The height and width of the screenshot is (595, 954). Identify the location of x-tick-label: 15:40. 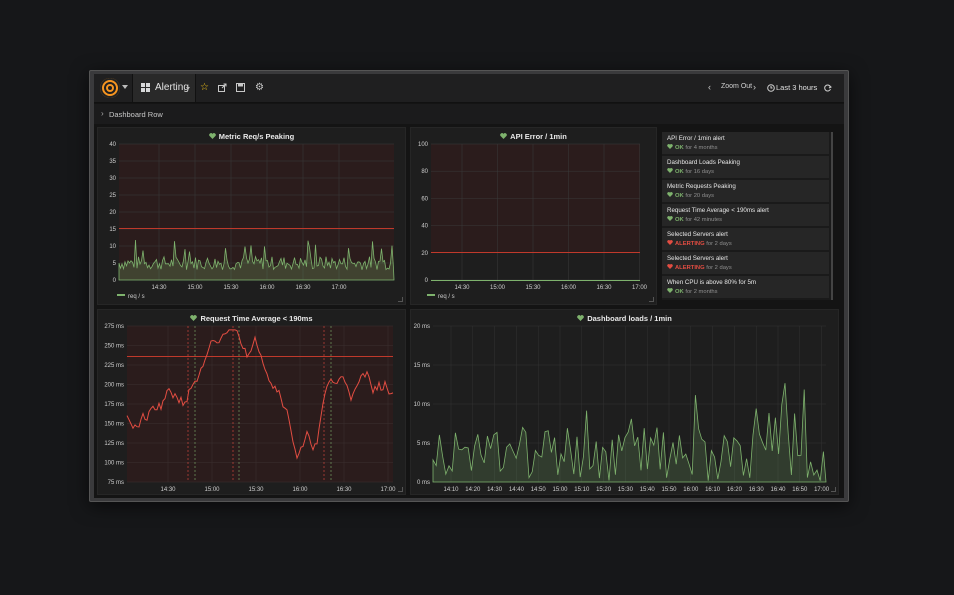
(648, 490).